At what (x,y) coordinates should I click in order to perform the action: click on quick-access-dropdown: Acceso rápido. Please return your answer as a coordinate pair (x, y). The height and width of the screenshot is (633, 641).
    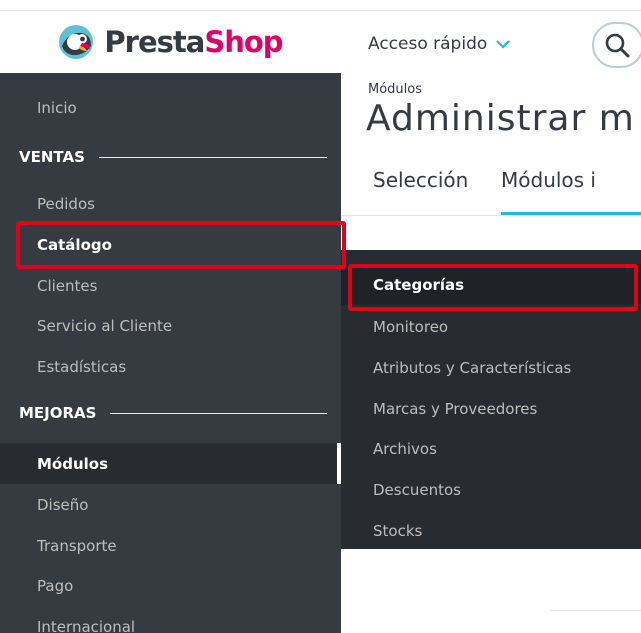
    Looking at the image, I should click on (439, 44).